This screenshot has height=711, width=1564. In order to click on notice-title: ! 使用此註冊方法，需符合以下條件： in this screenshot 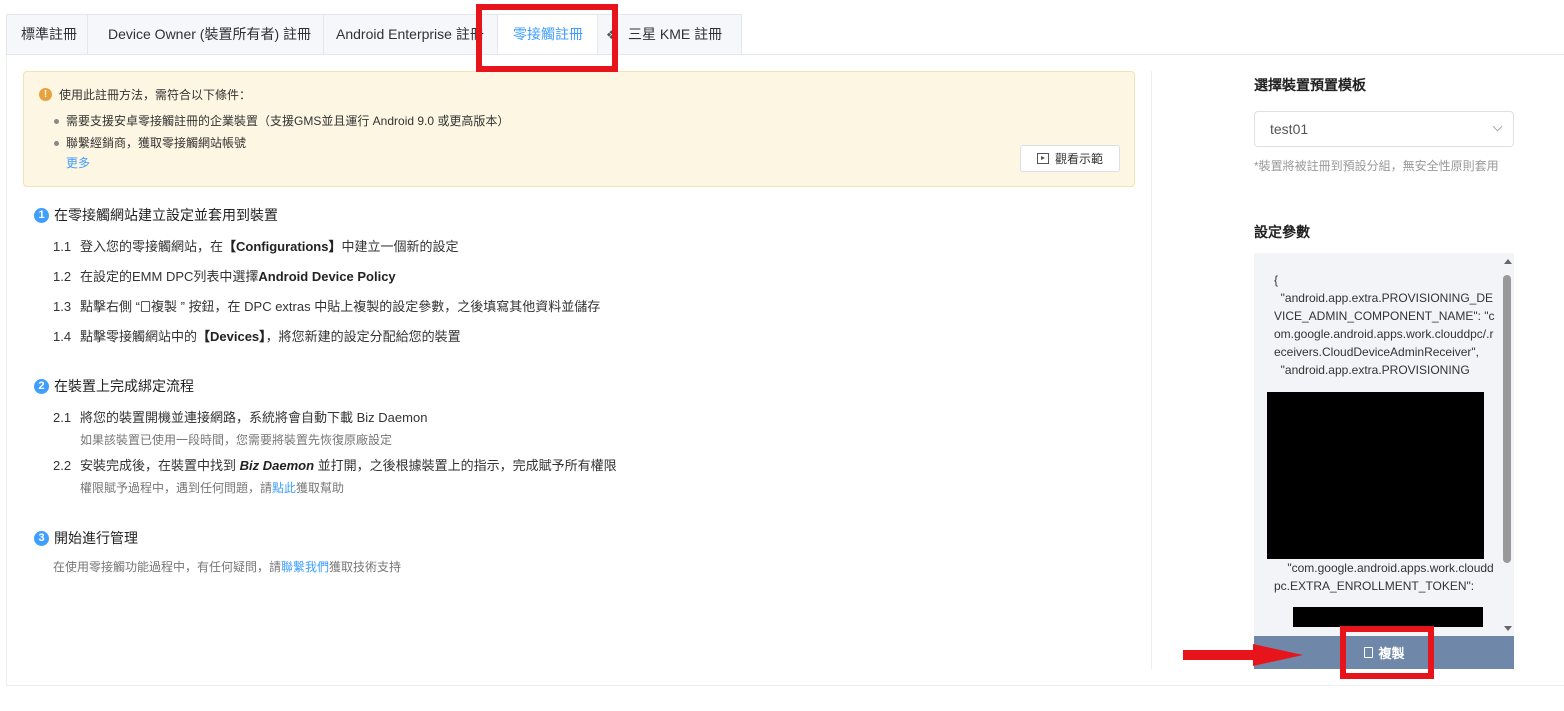, I will do `click(145, 94)`.